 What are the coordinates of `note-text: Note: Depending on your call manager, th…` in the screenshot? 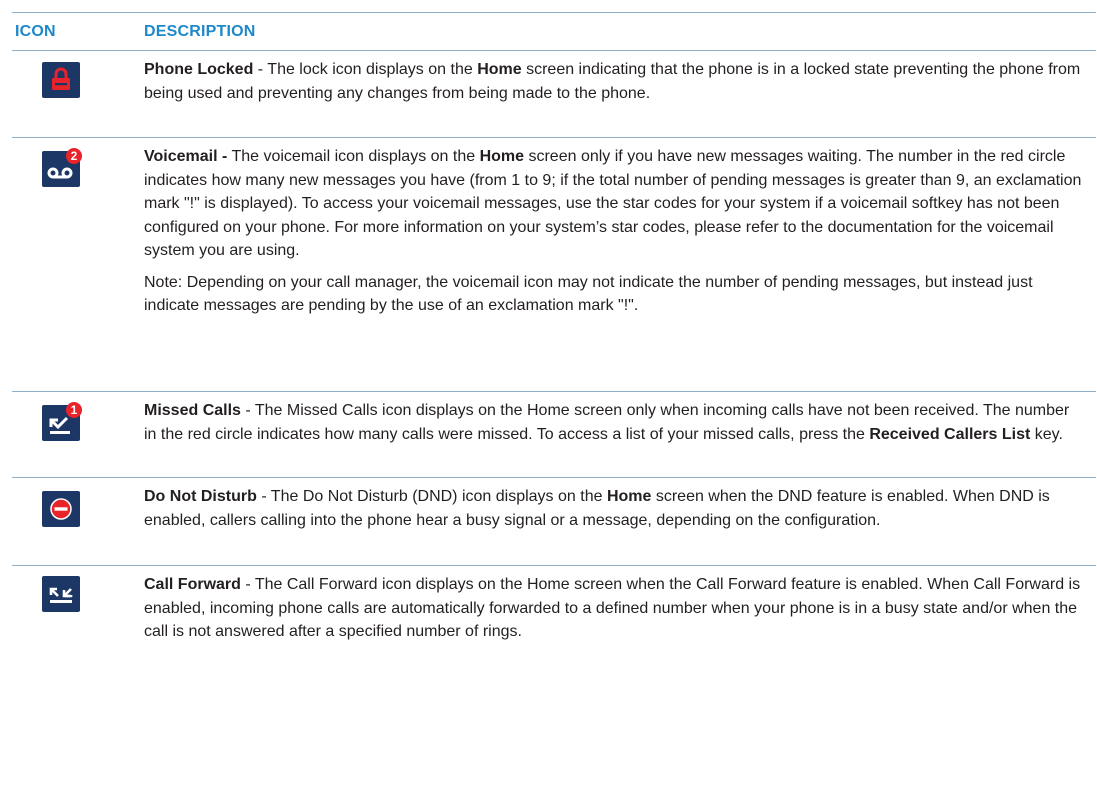 It's located at (588, 294).